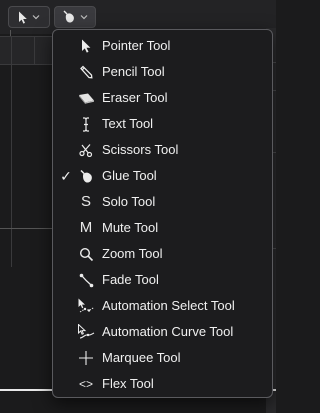  I want to click on menu-item-automation-curve-tool: Automation Curve Tool, so click(162, 332).